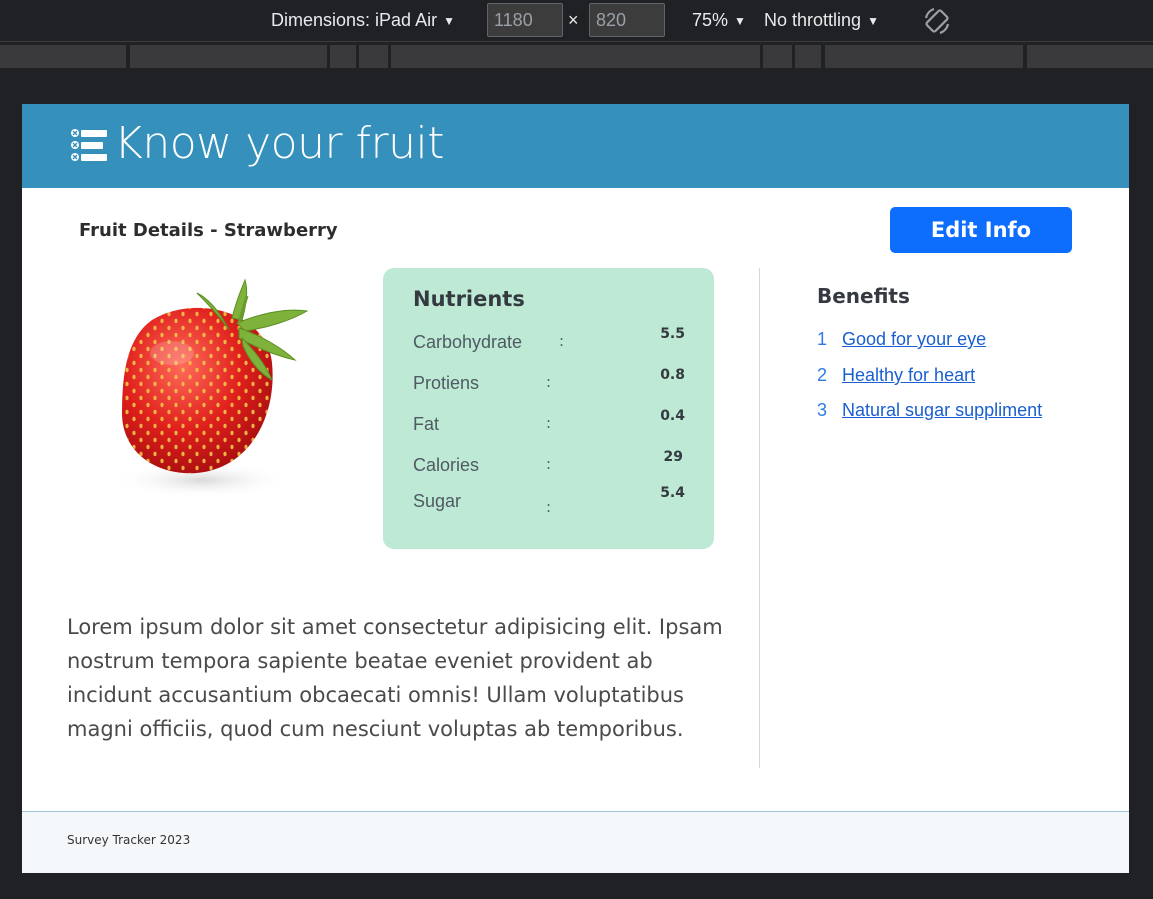 Image resolution: width=1153 pixels, height=899 pixels. Describe the element at coordinates (822, 375) in the screenshot. I see `benefit-number: 2` at that location.